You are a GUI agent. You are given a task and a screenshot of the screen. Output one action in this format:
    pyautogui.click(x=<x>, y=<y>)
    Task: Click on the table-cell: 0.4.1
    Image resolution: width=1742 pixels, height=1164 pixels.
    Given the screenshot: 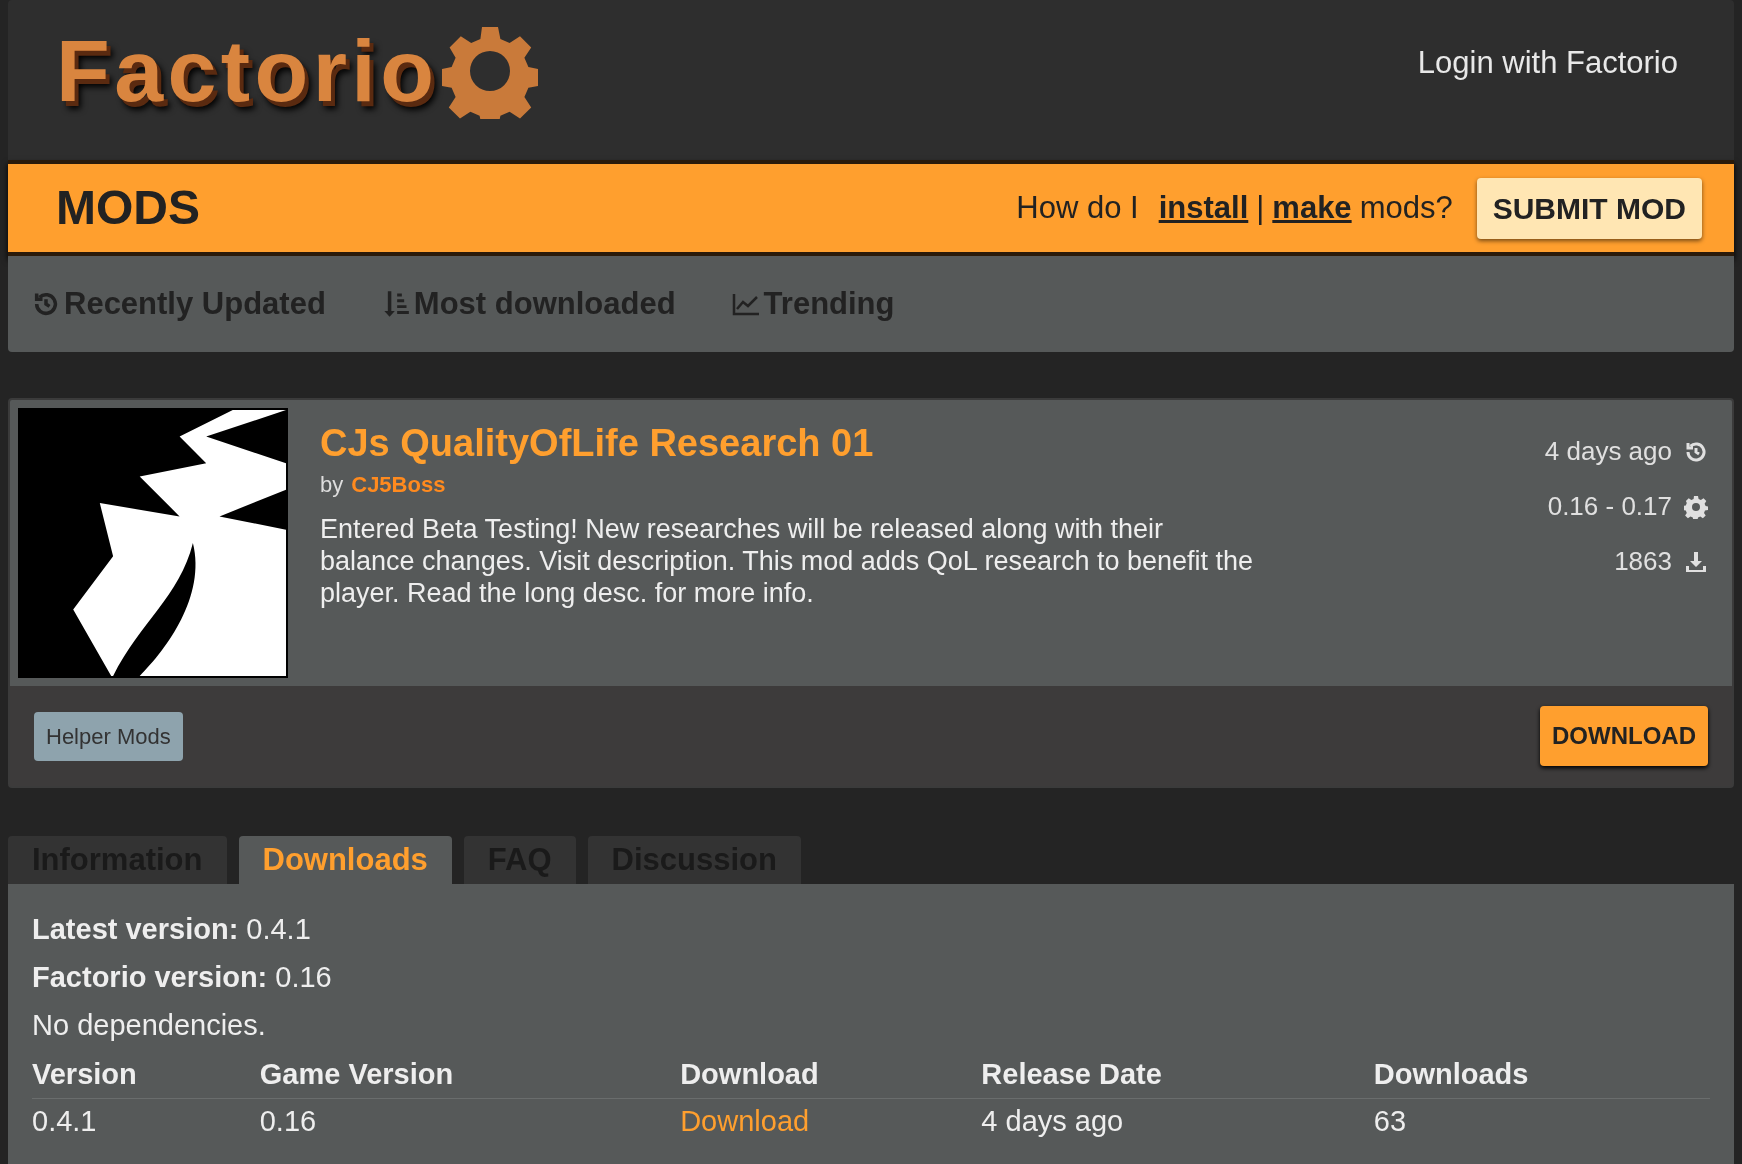 What is the action you would take?
    pyautogui.click(x=146, y=1121)
    